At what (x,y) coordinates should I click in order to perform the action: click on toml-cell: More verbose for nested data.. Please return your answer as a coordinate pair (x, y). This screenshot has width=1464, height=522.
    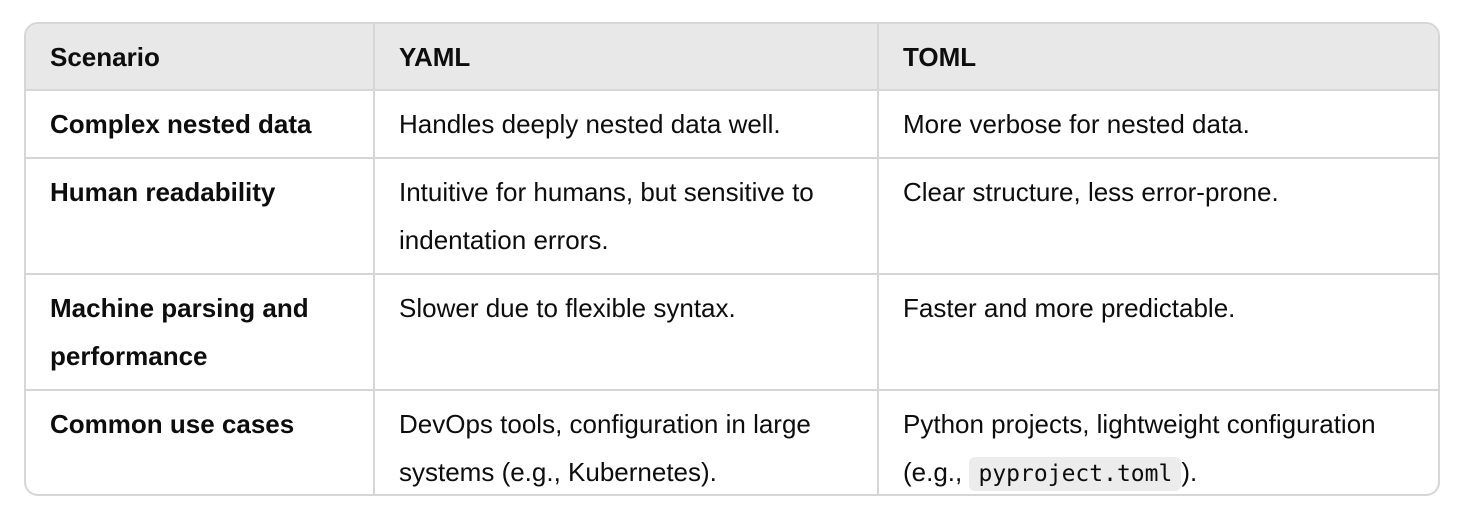
    Looking at the image, I should click on (1158, 124).